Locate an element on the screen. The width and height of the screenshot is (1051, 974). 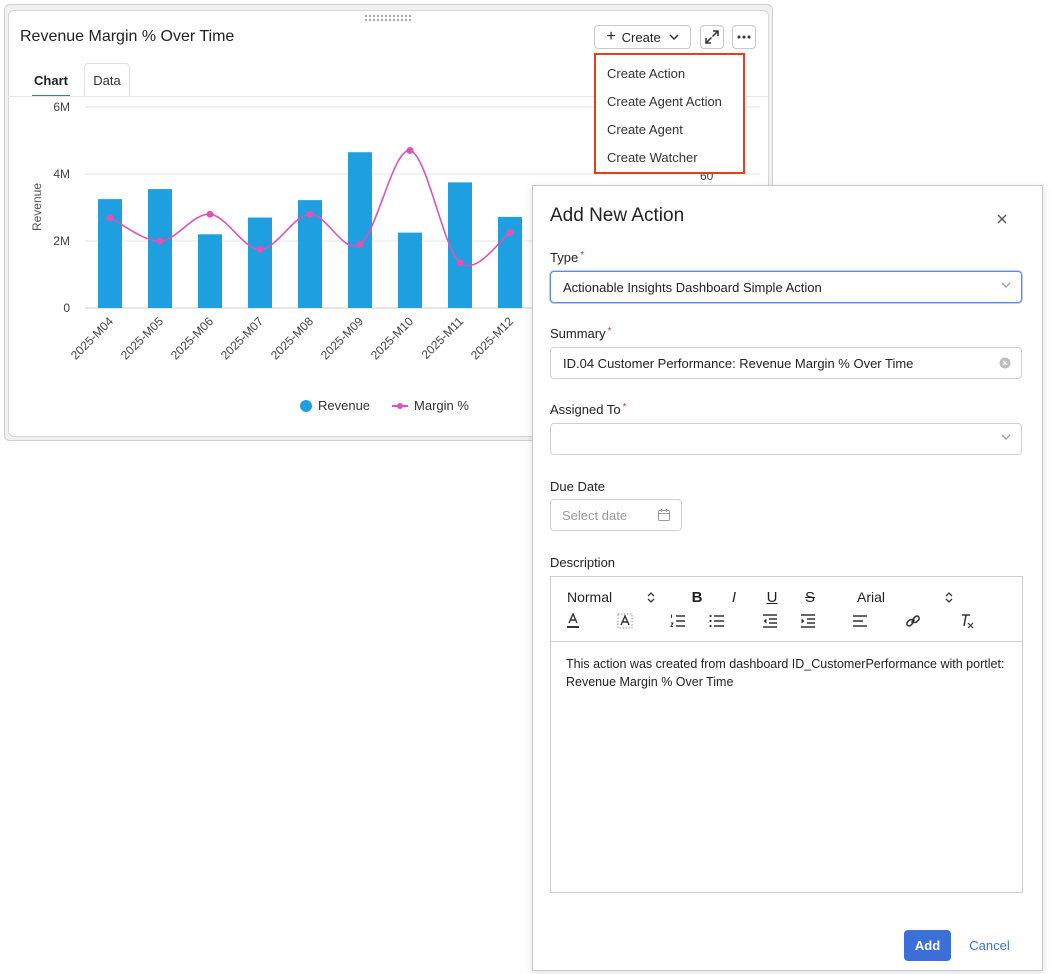
x-tick-label: 2025-M06 is located at coordinates (192, 338).